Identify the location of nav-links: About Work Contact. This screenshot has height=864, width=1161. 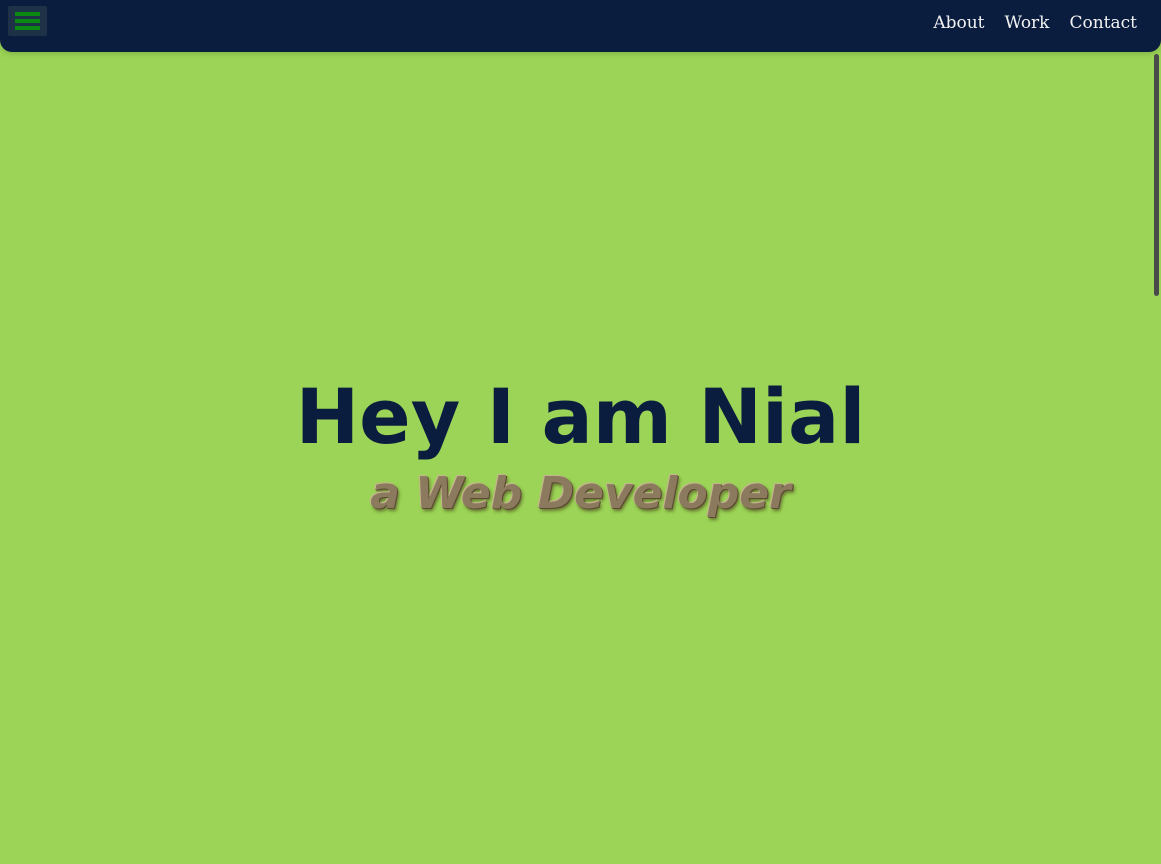
(1035, 23).